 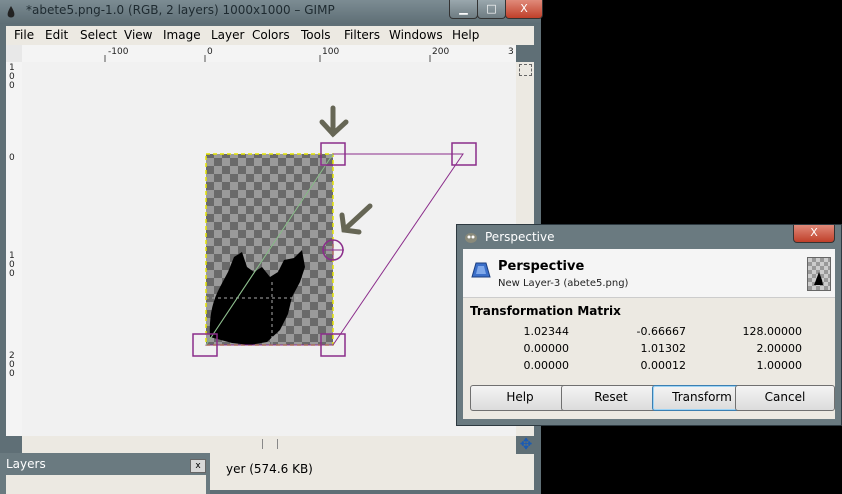 What do you see at coordinates (26, 464) in the screenshot?
I see `layers-title: Layers` at bounding box center [26, 464].